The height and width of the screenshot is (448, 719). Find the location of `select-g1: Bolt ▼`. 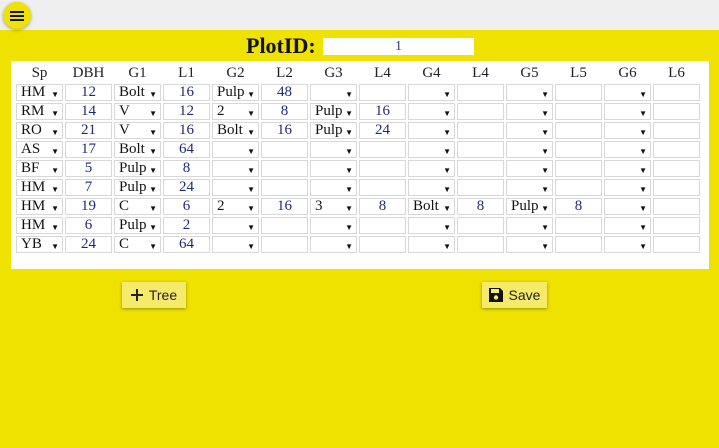

select-g1: Bolt ▼ is located at coordinates (137, 92).